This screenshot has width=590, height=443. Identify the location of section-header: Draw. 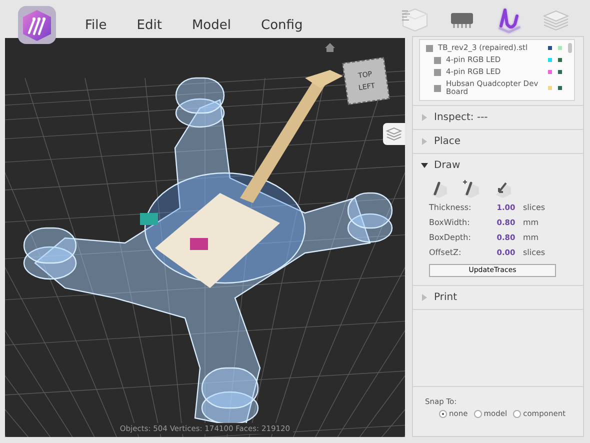
(498, 165).